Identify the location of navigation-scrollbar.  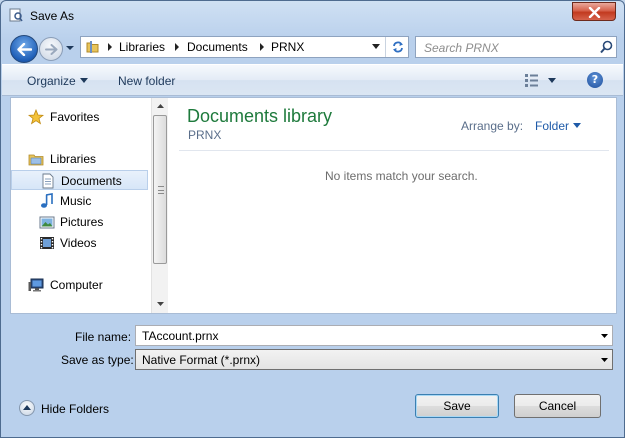
(159, 205).